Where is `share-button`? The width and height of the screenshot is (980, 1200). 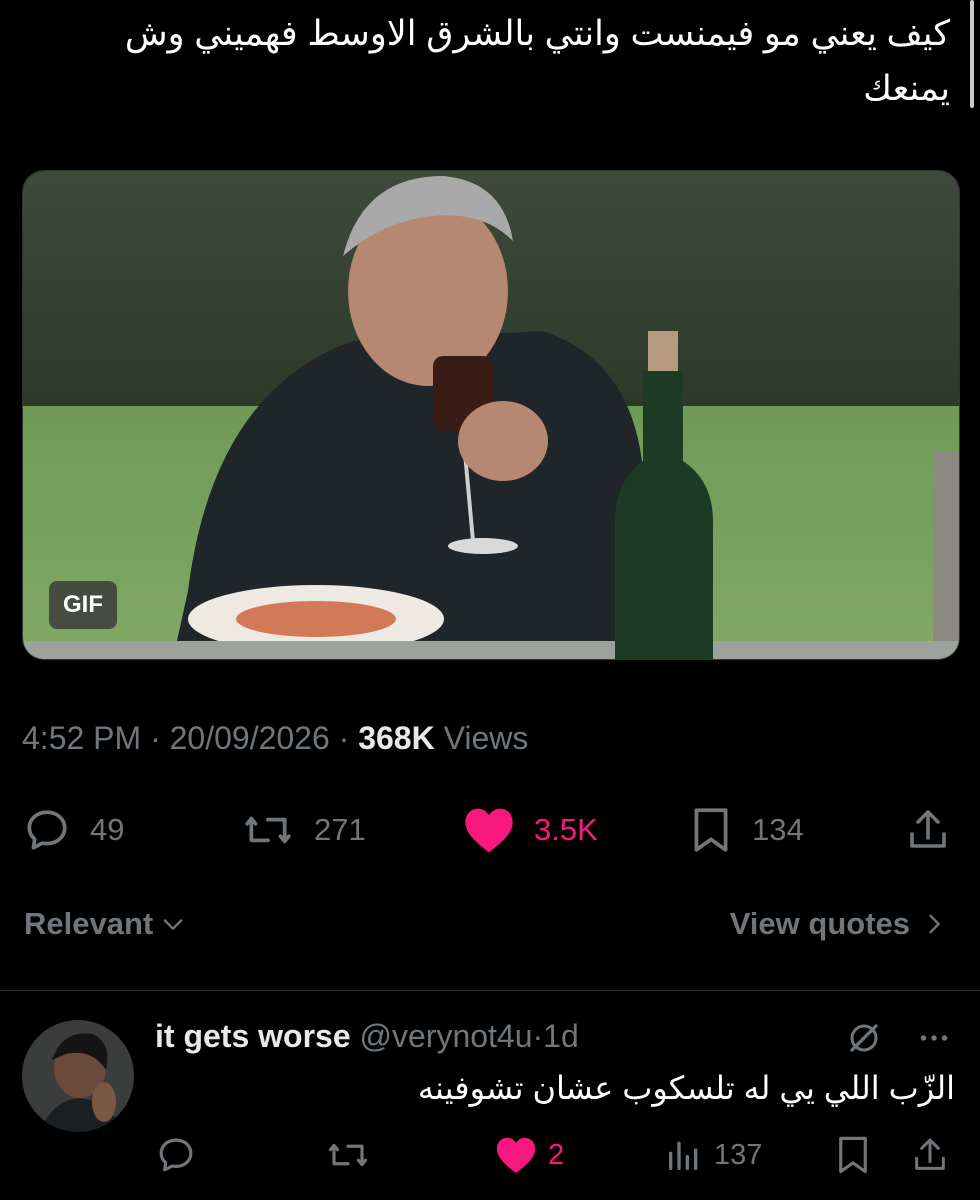 share-button is located at coordinates (928, 830).